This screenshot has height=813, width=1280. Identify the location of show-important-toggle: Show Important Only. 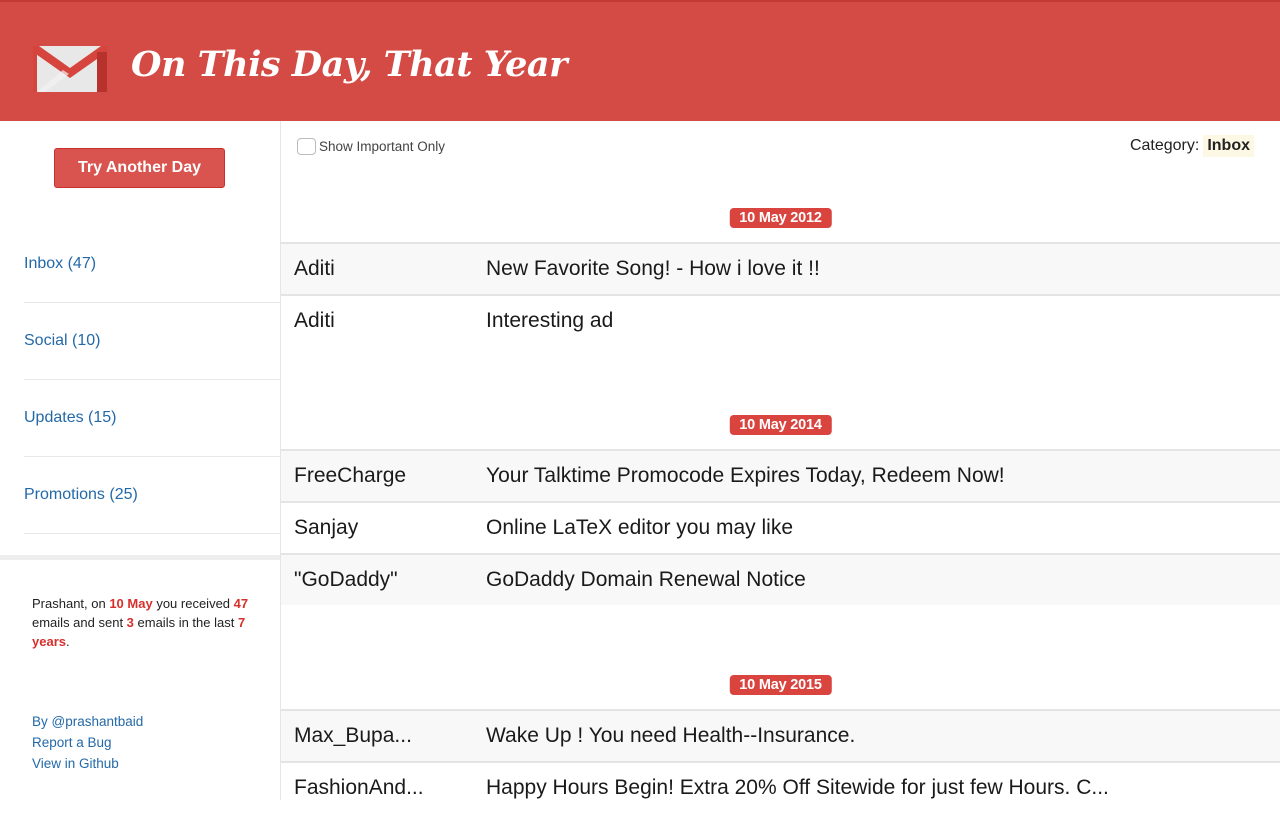
(371, 146).